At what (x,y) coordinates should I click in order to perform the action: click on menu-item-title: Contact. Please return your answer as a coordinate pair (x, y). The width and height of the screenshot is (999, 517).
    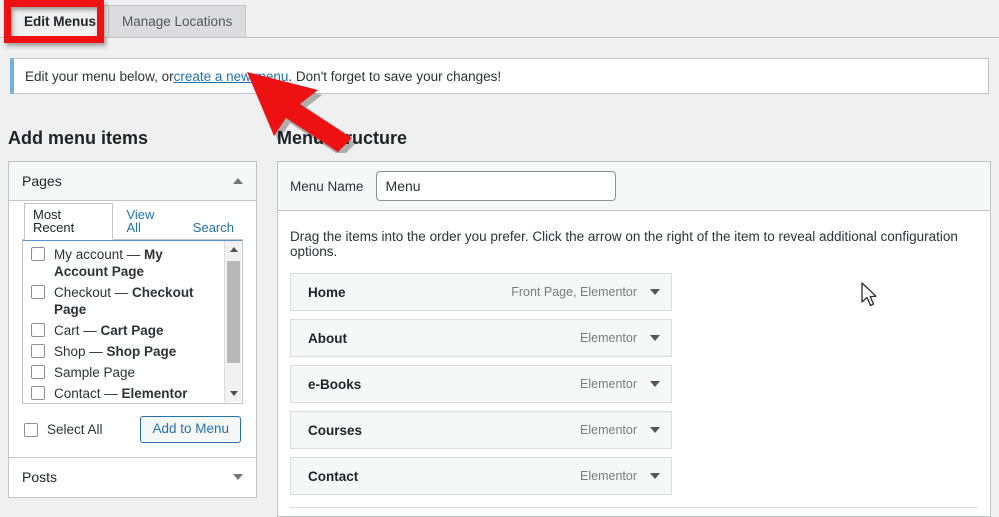
    Looking at the image, I should click on (333, 476).